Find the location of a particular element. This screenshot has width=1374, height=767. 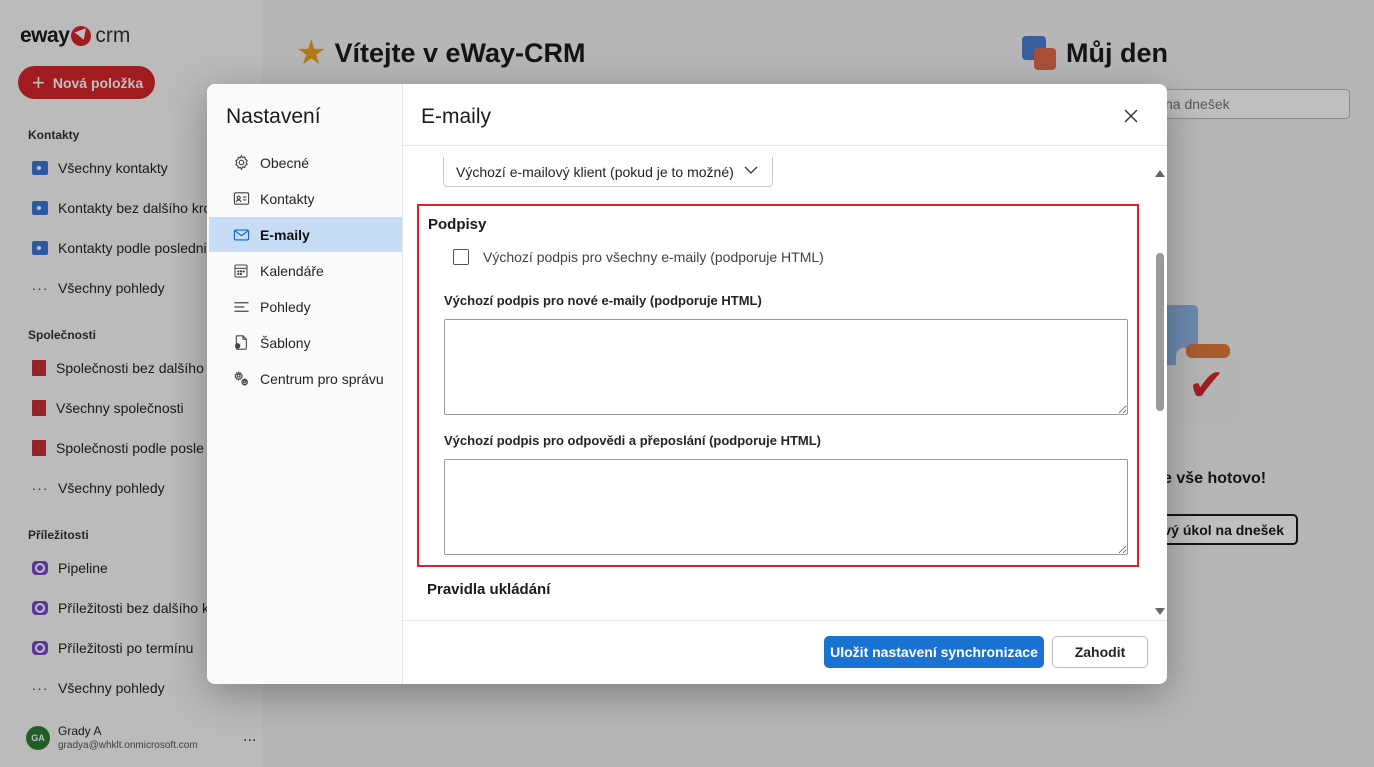

new-email-signature-textarea is located at coordinates (786, 367).